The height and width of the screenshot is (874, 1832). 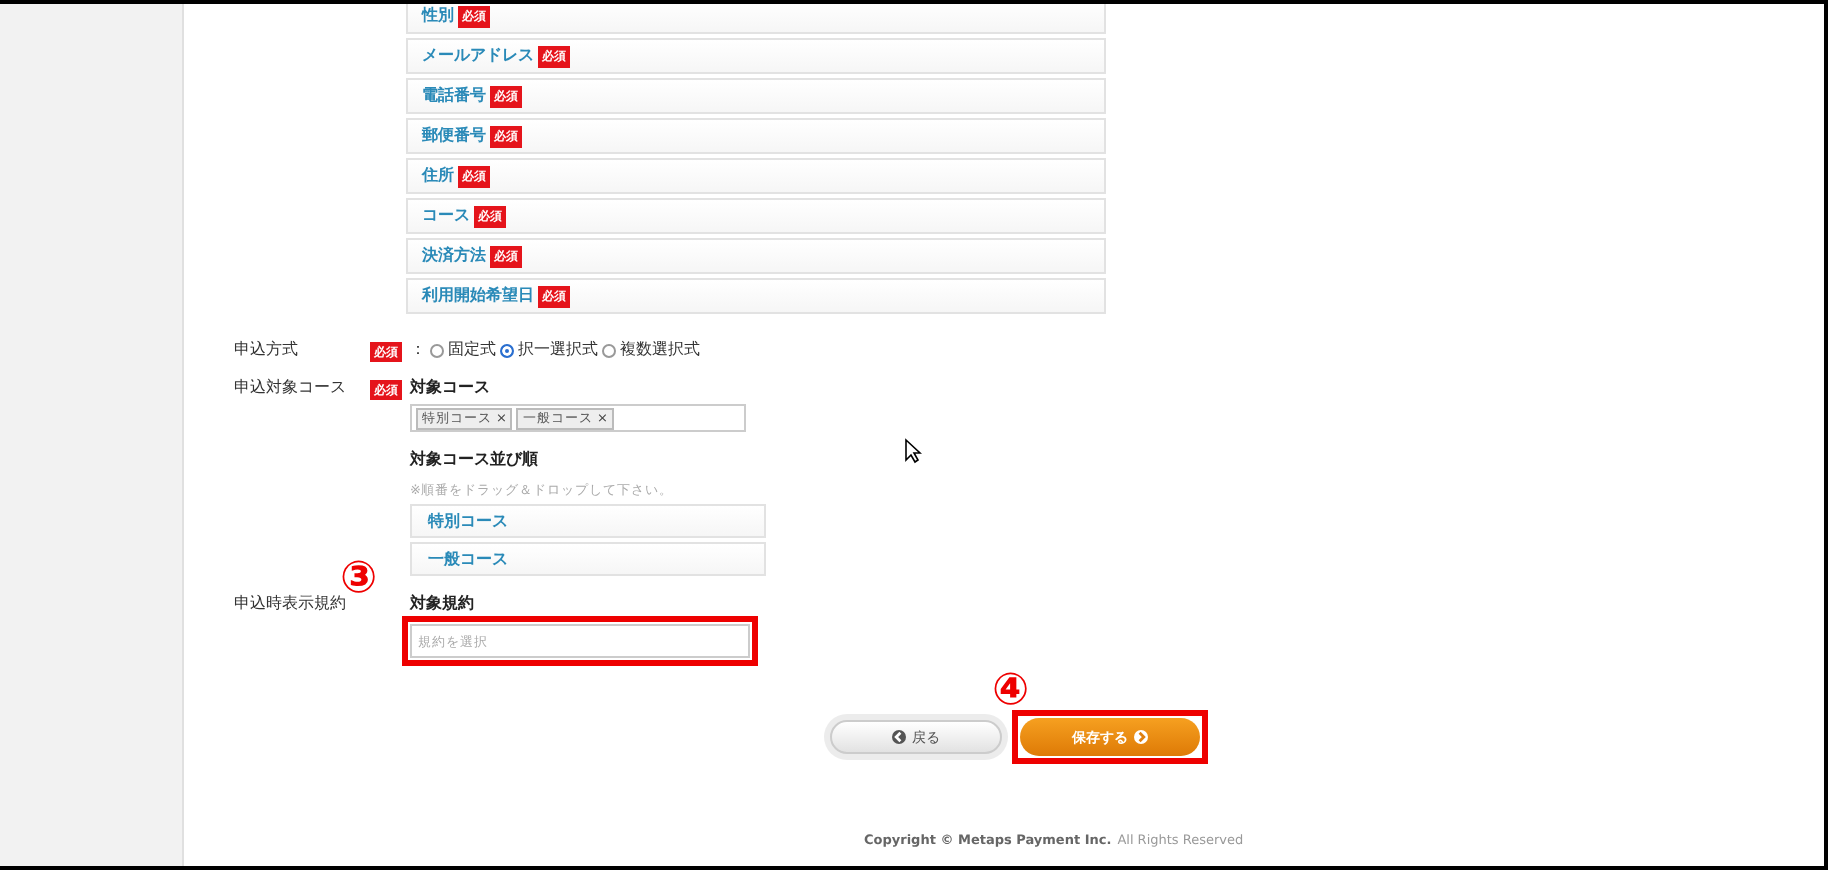 I want to click on section-heading: 対象規約, so click(x=442, y=604).